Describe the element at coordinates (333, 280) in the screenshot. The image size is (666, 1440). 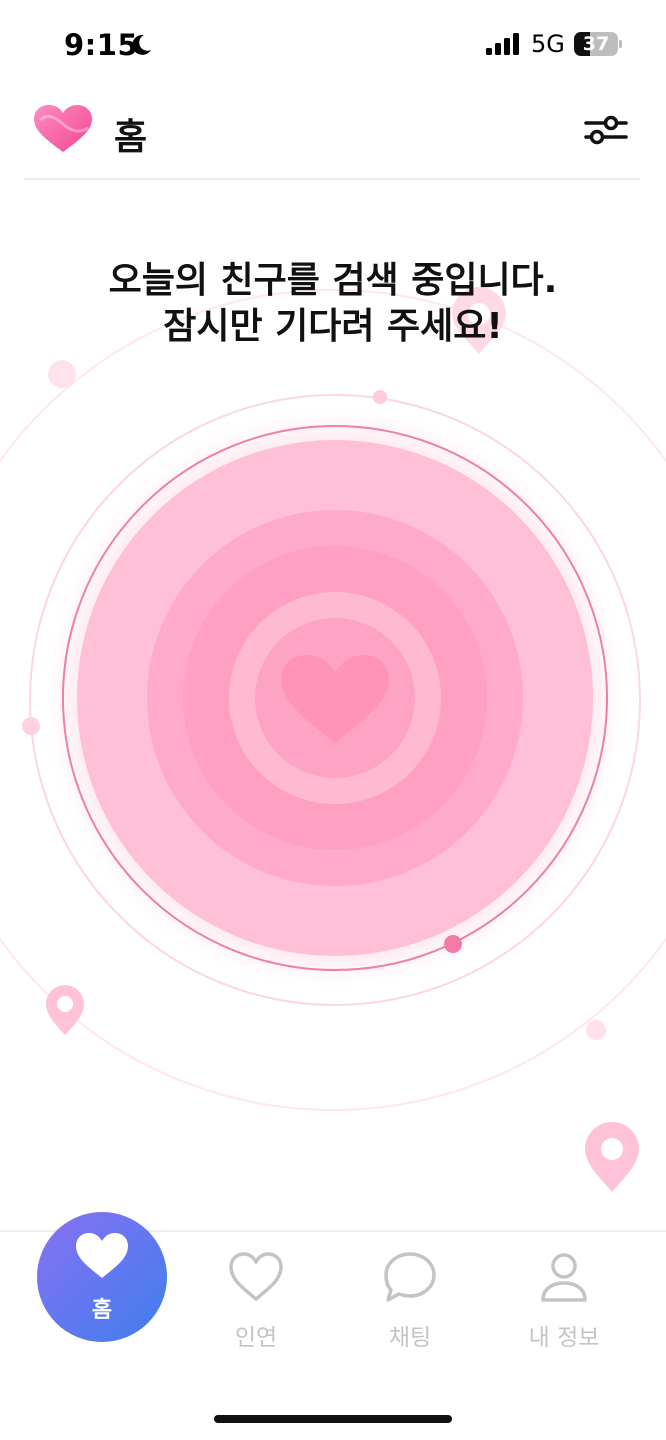
I see `search-message-line1: 오늘의 친구를 검색 중입니다.` at that location.